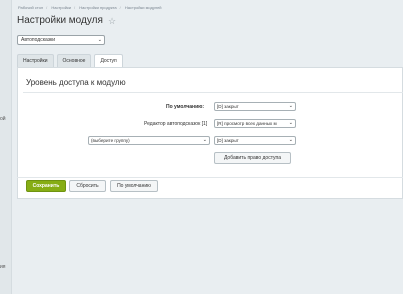  What do you see at coordinates (35, 60) in the screenshot?
I see `tab-settings: Настройки` at bounding box center [35, 60].